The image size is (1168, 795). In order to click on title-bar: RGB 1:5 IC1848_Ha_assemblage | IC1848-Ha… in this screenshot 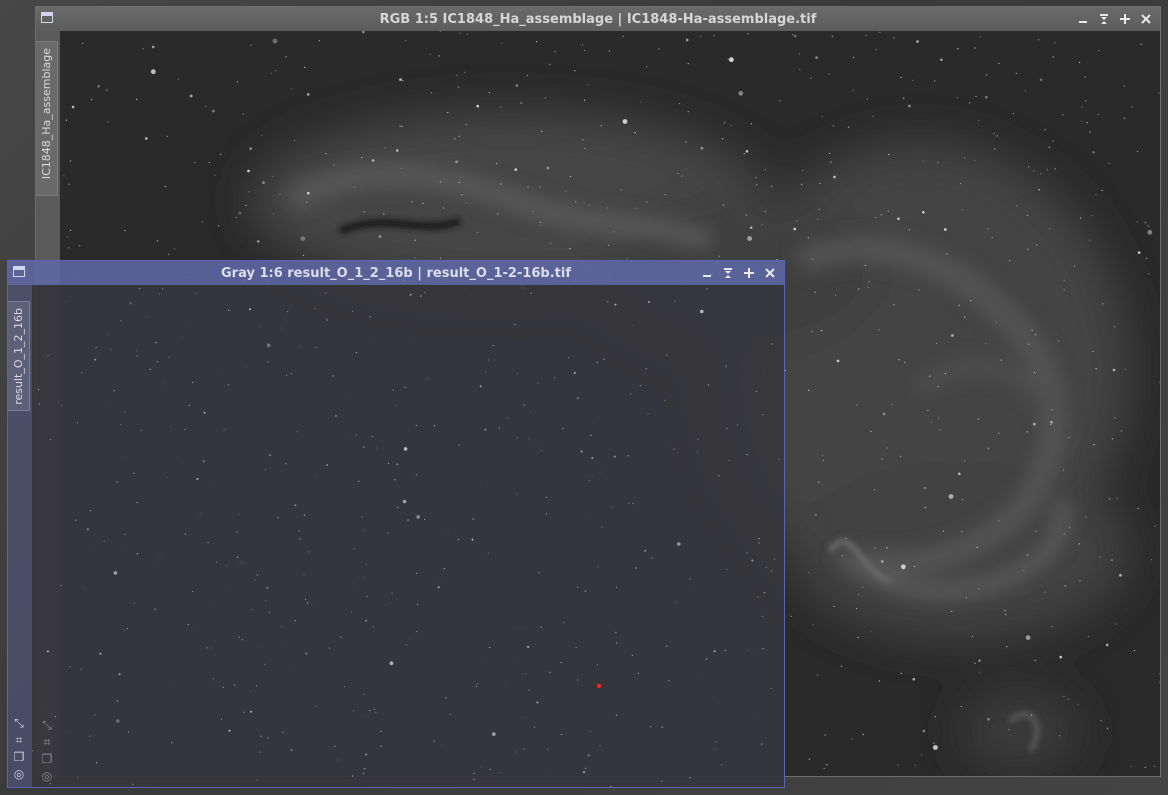, I will do `click(598, 19)`.